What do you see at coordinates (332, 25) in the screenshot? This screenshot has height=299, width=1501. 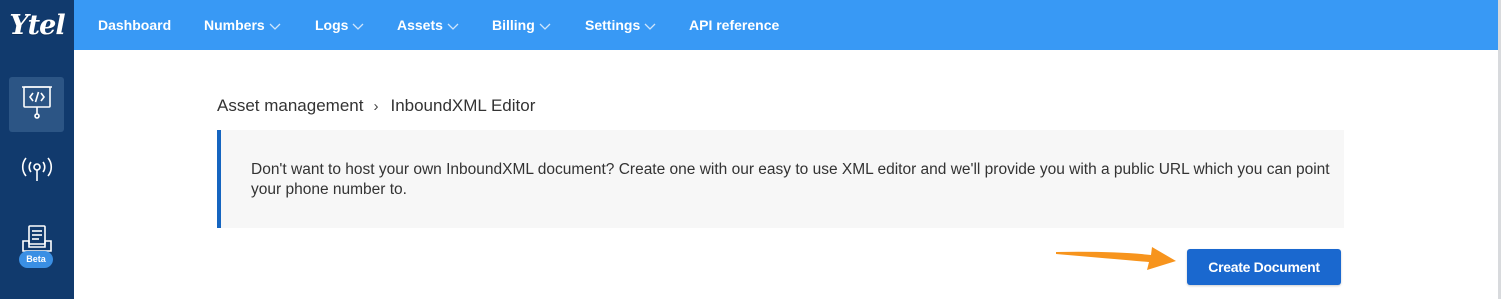 I see `nav-logs-label: Logs` at bounding box center [332, 25].